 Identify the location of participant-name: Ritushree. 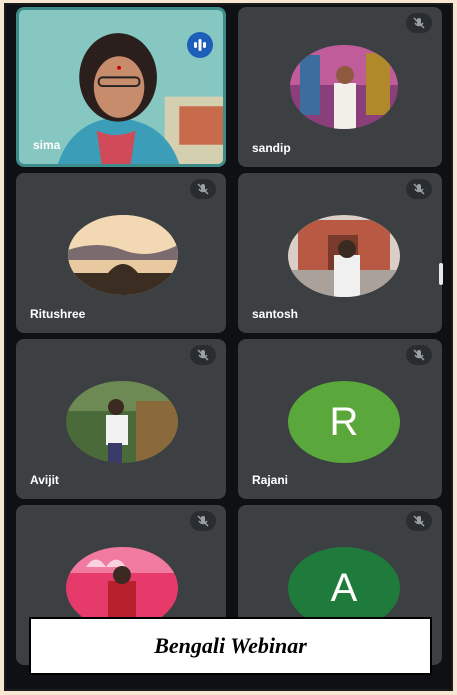
(58, 314).